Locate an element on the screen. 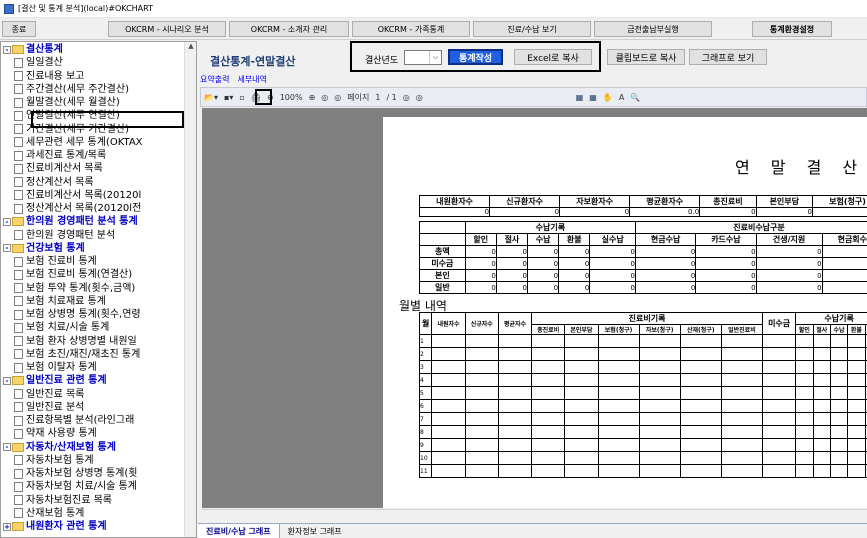 The image size is (867, 538). multi-page-icon: ▦ is located at coordinates (593, 97).